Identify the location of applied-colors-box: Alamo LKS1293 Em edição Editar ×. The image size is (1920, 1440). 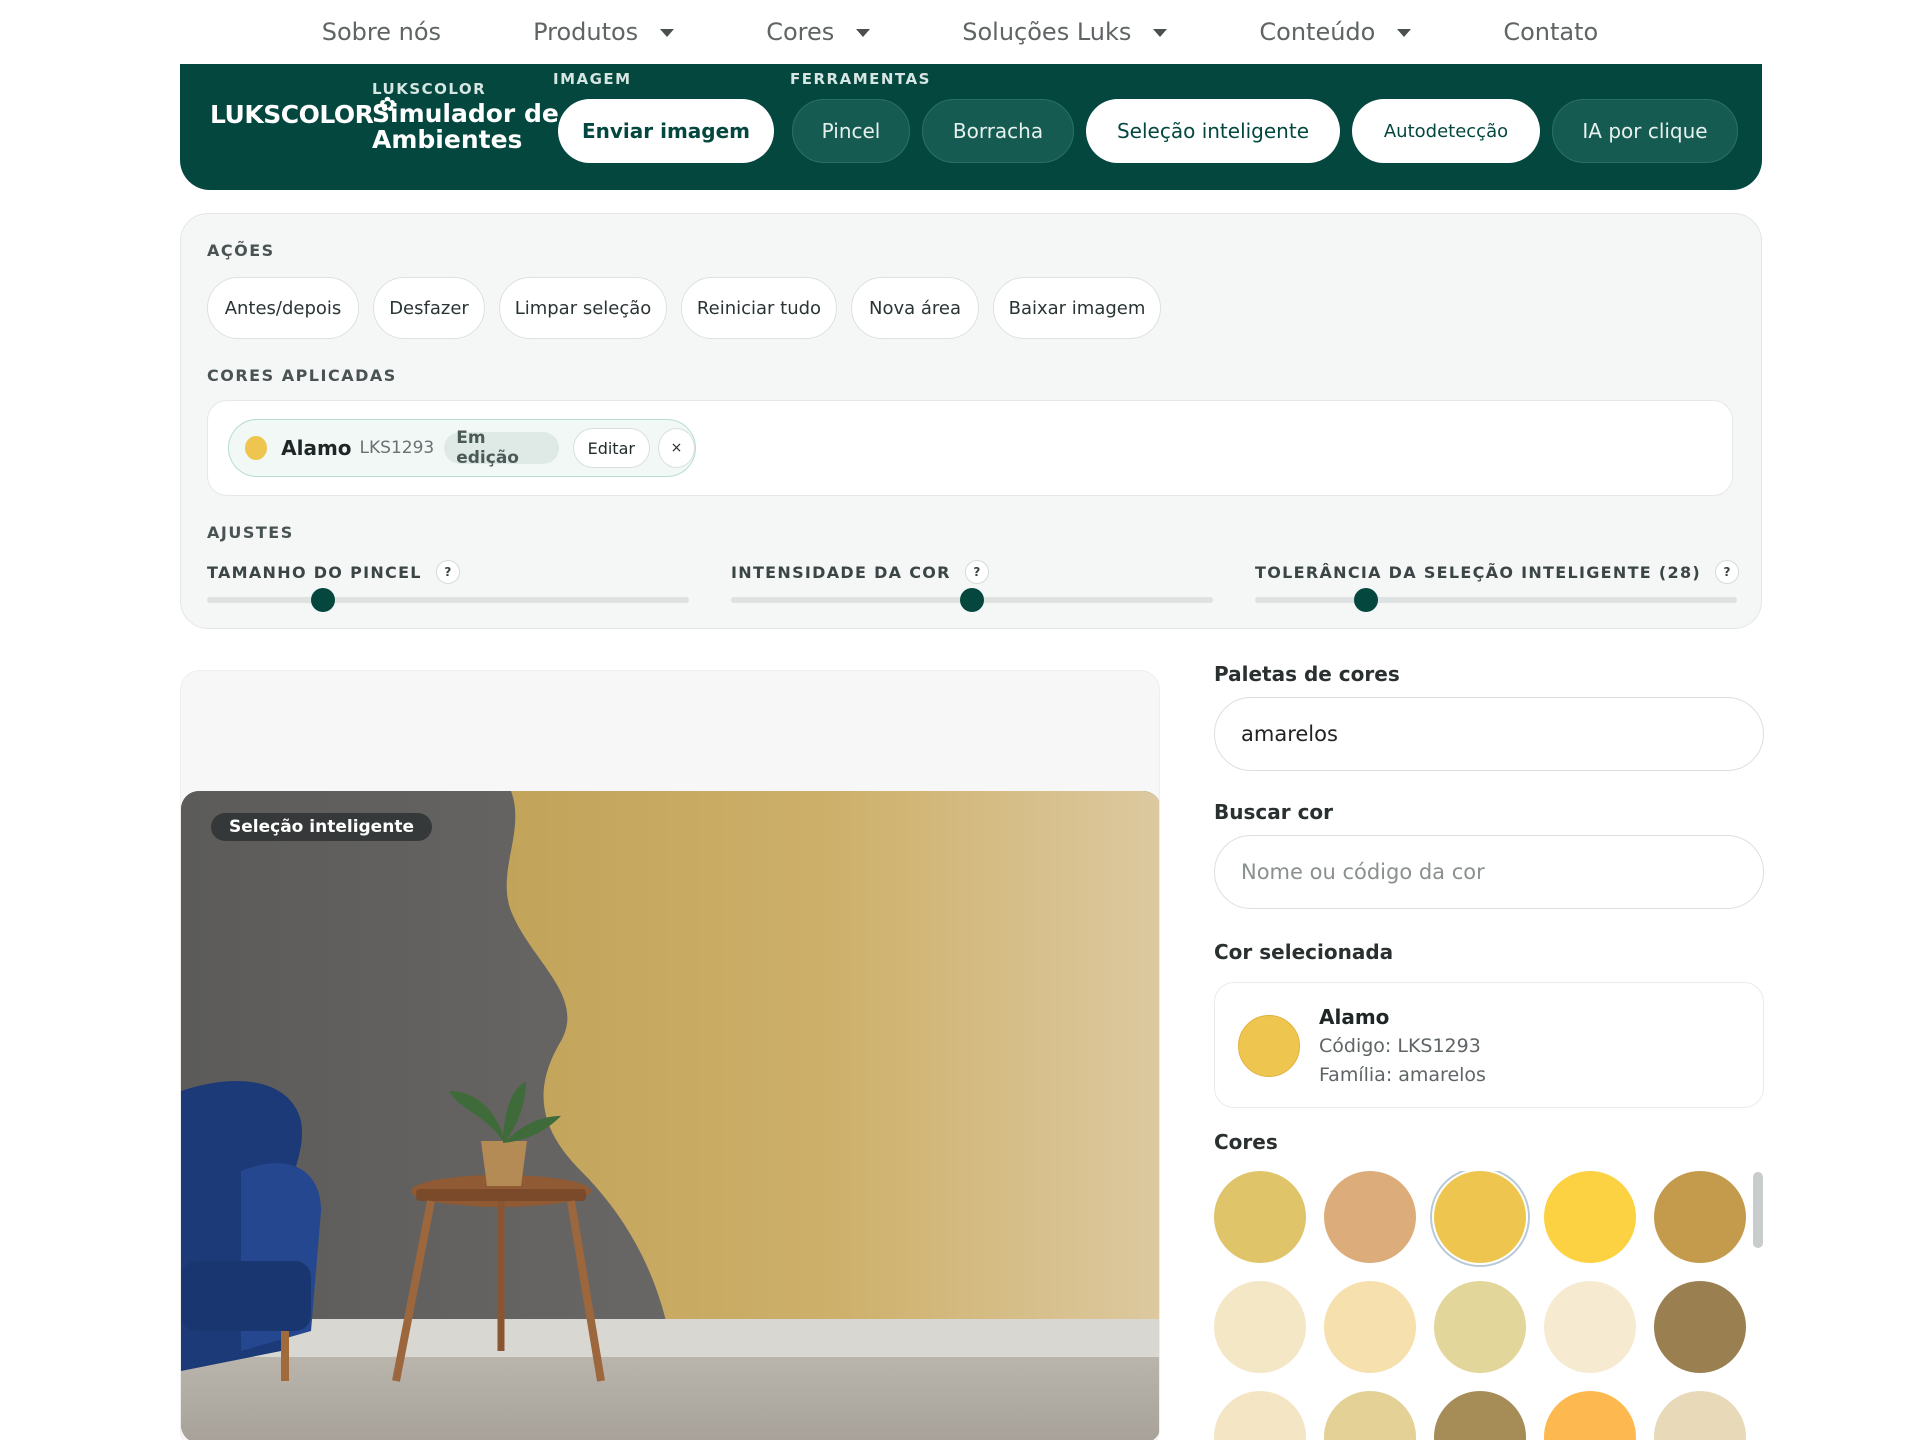
(970, 448).